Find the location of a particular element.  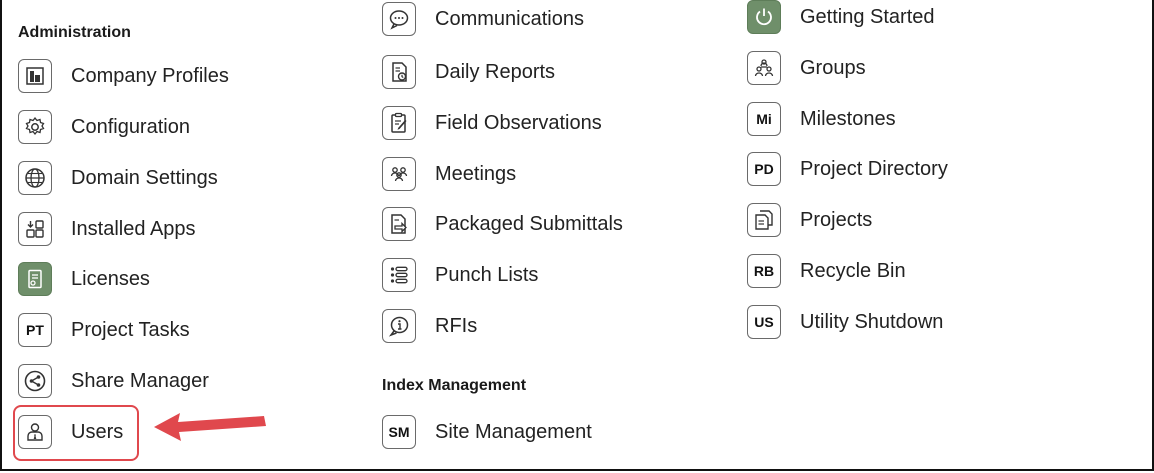

menu-item-project-tasks: PT Project Tasks is located at coordinates (104, 330).